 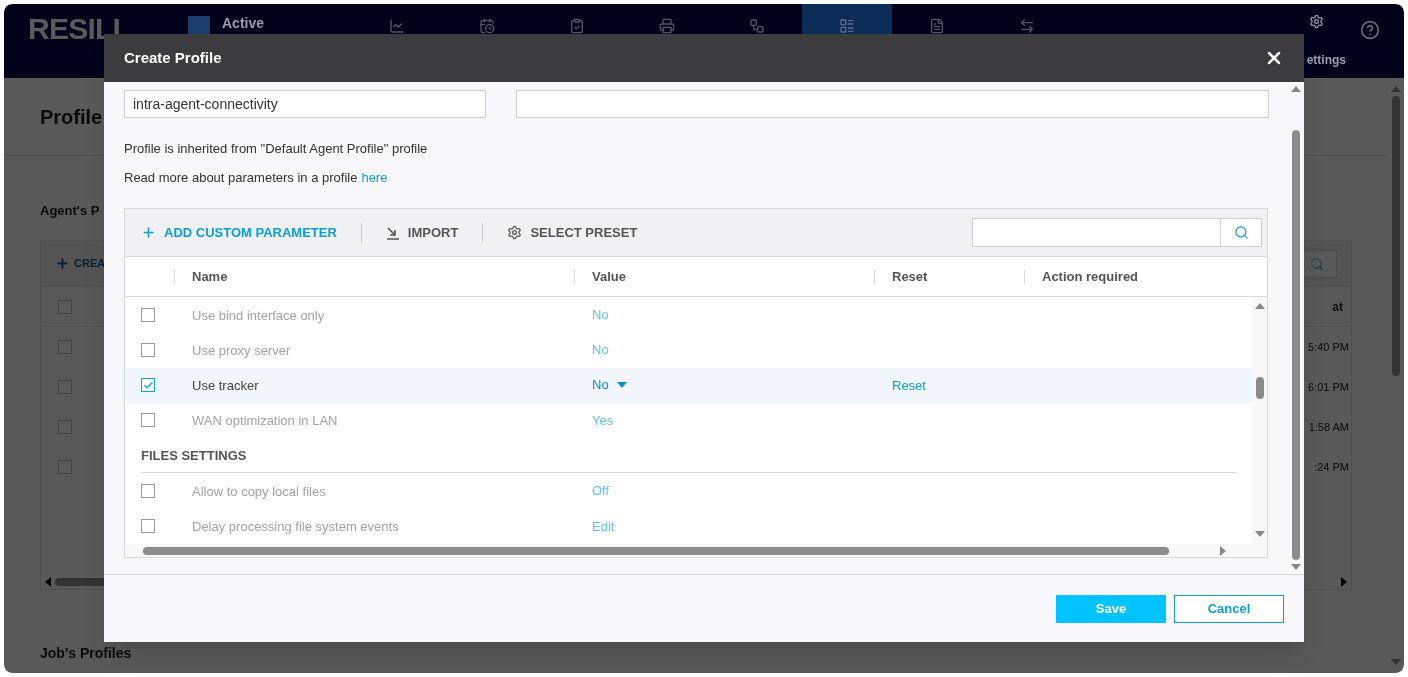 What do you see at coordinates (259, 492) in the screenshot?
I see `parameter-name: Allow to copy local files` at bounding box center [259, 492].